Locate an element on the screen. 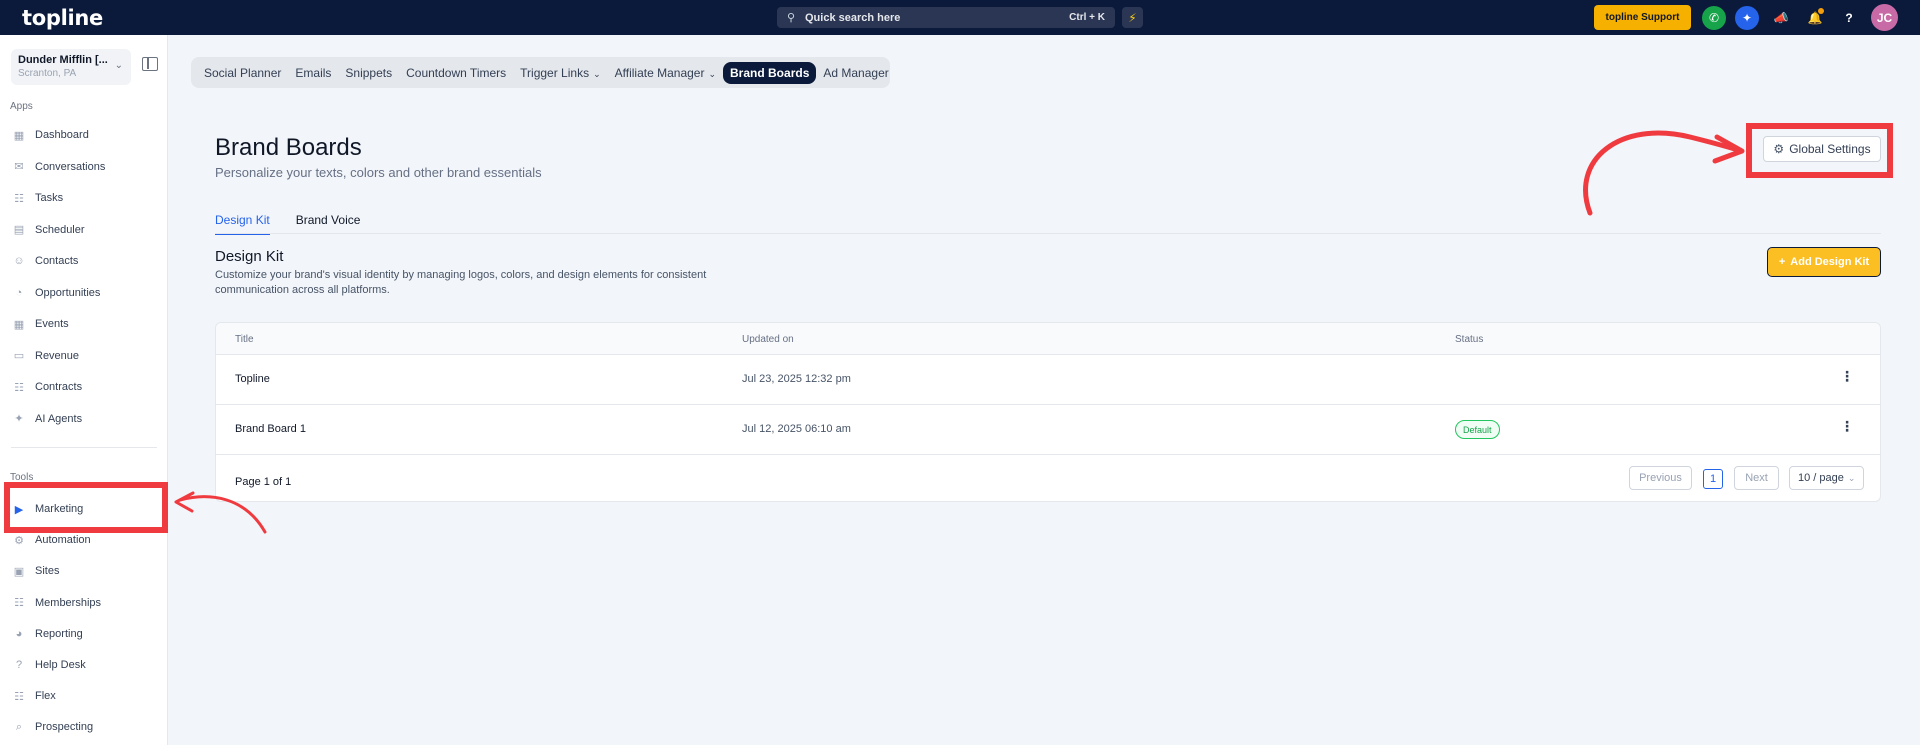  arrow-head-marketing is located at coordinates (184, 502).